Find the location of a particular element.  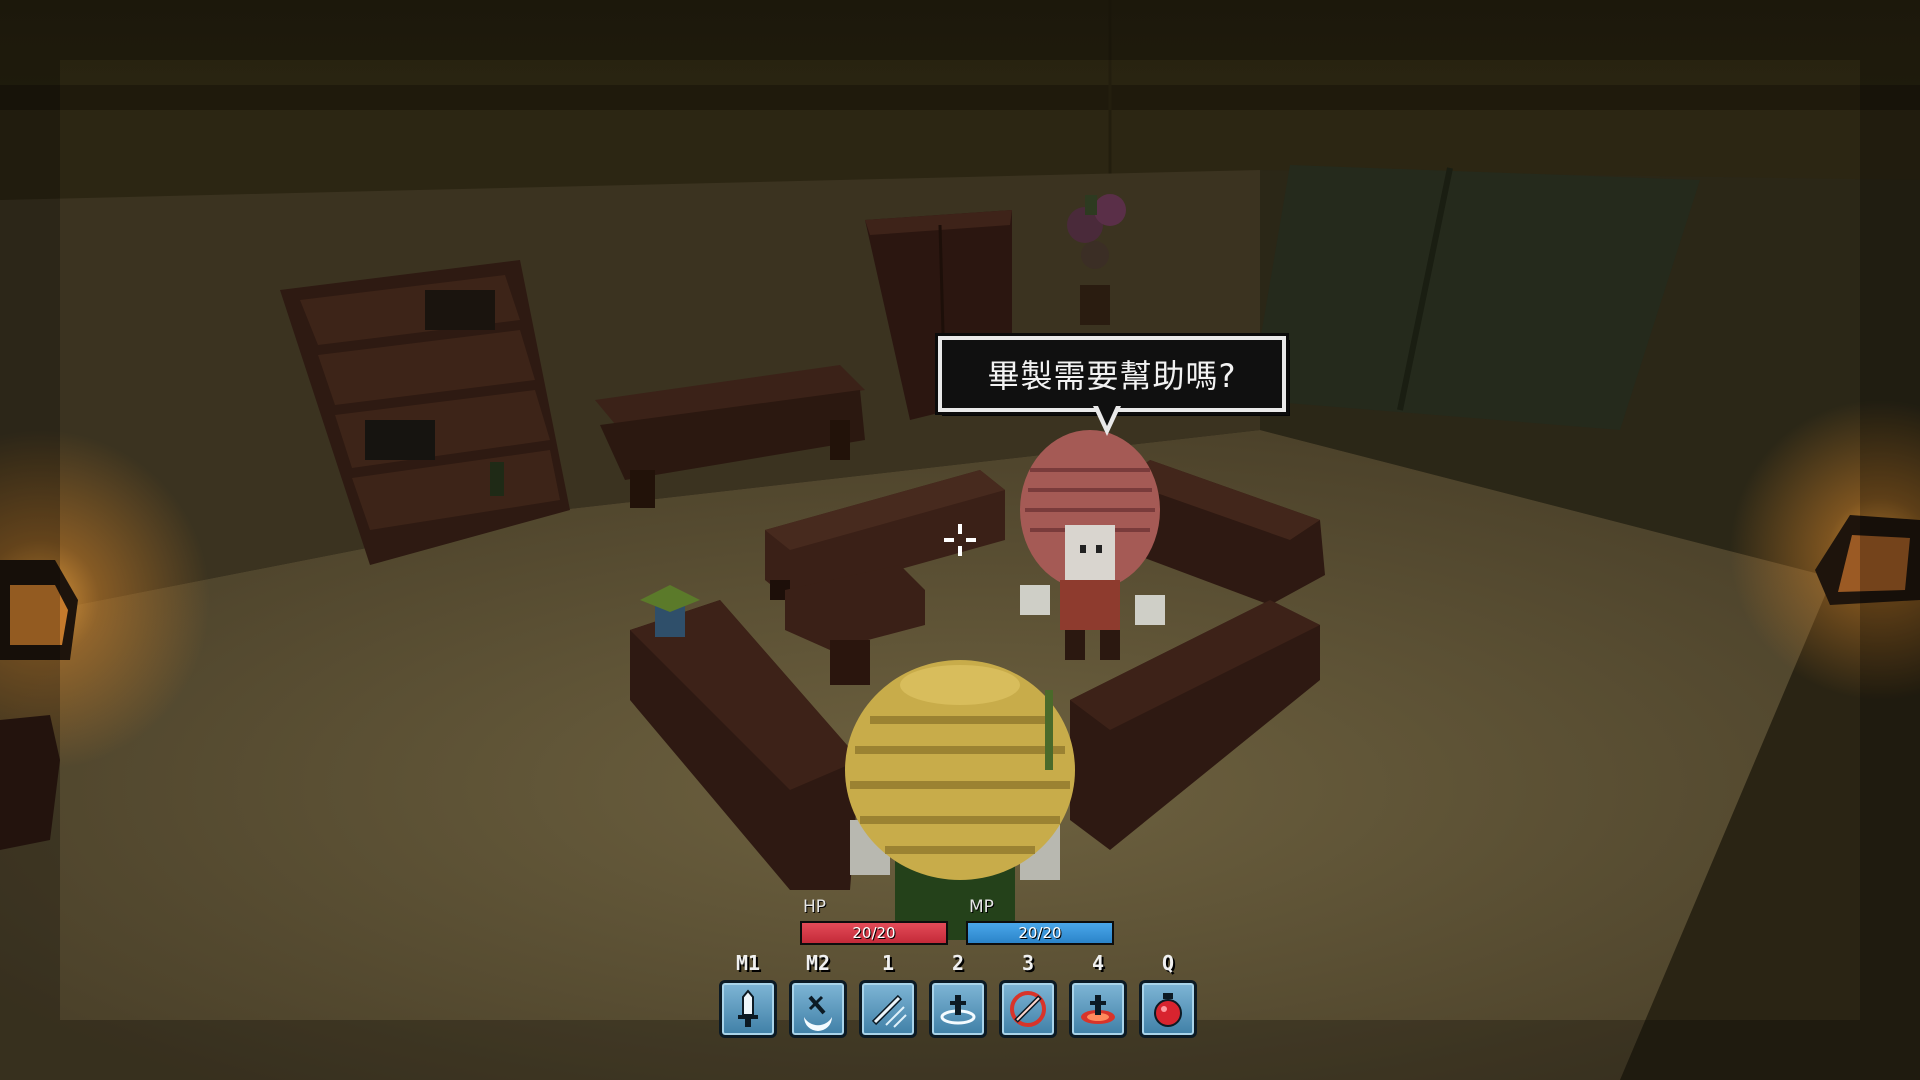

ground-stab-icon is located at coordinates (958, 1010).